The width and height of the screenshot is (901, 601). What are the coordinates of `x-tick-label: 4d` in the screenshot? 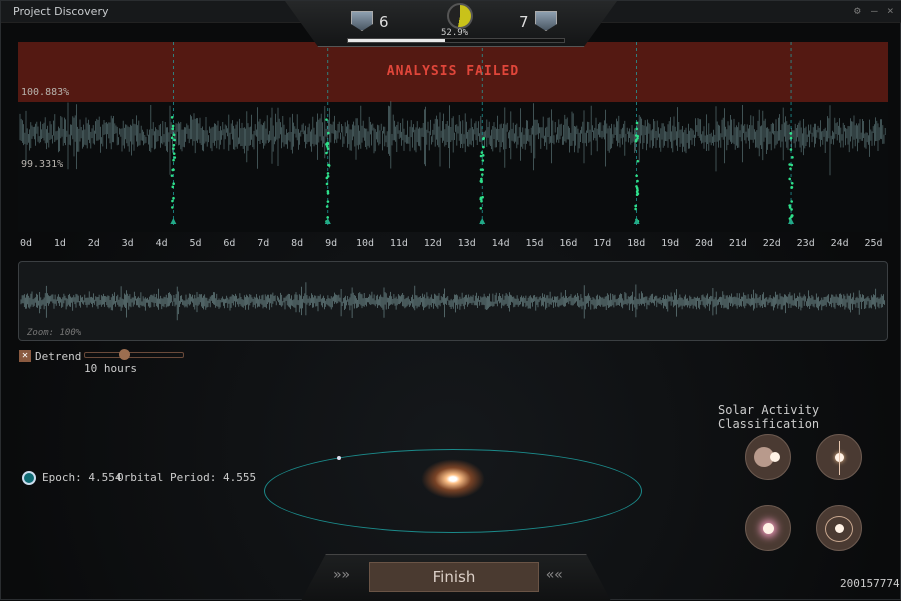 It's located at (161, 243).